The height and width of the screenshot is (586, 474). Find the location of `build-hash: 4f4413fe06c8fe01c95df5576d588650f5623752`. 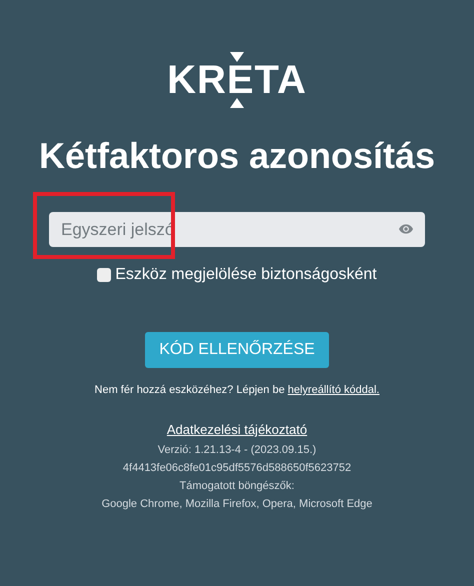

build-hash: 4f4413fe06c8fe01c95df5576d588650f5623752 is located at coordinates (237, 468).